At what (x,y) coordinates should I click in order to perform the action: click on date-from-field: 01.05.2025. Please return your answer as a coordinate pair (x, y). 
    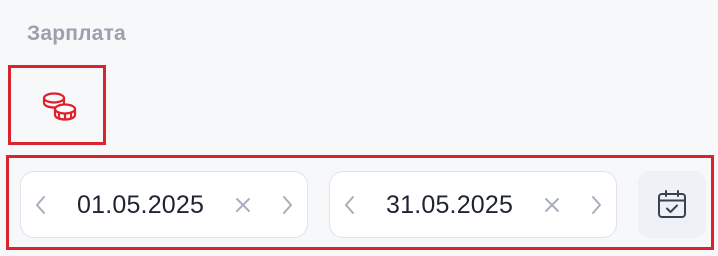
    Looking at the image, I should click on (164, 204).